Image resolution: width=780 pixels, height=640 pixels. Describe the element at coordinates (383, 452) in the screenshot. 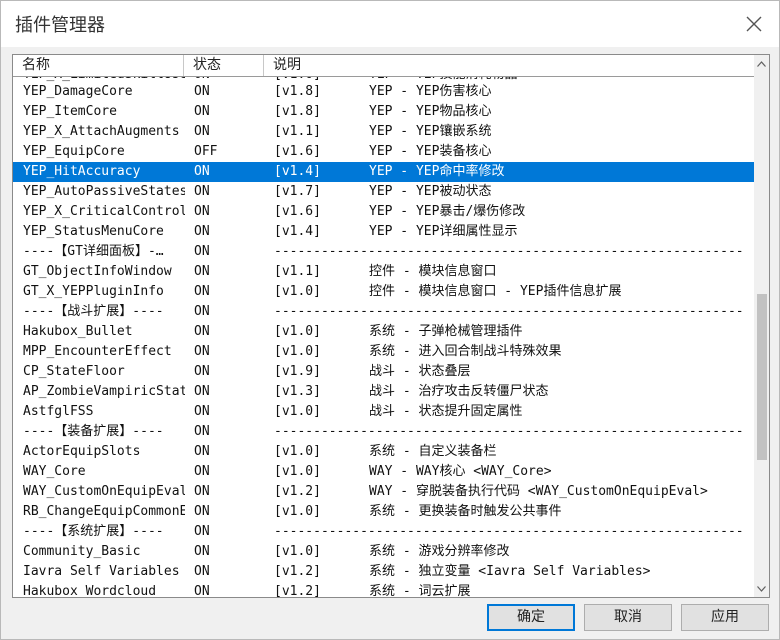

I see `plugin-row: ActorEquipSlots ON [v1.0] 系统 - 自定义装备栏` at that location.